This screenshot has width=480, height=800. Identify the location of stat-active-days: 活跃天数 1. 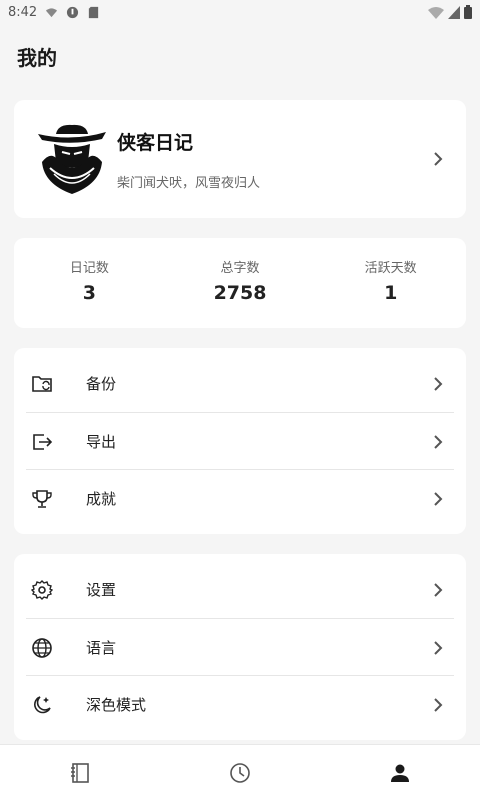
(390, 283).